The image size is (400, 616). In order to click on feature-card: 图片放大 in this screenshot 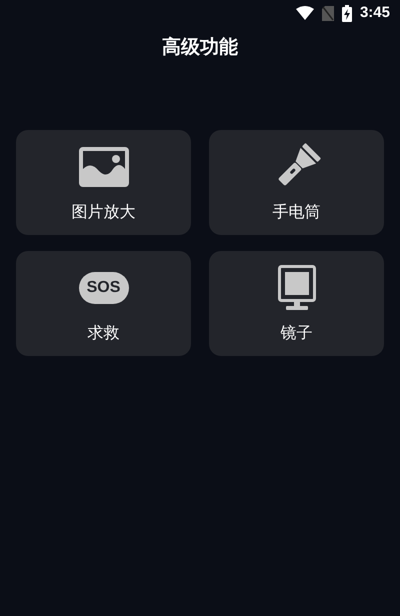, I will do `click(103, 182)`.